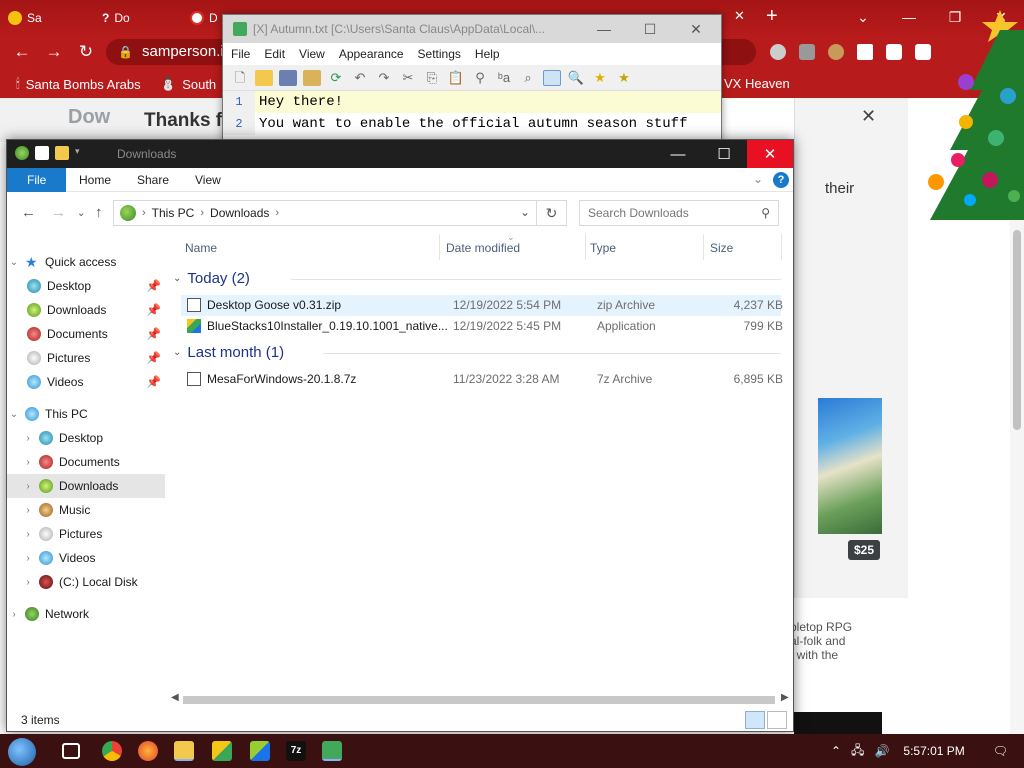 Image resolution: width=1024 pixels, height=768 pixels. I want to click on flag-extension-icon, so click(778, 52).